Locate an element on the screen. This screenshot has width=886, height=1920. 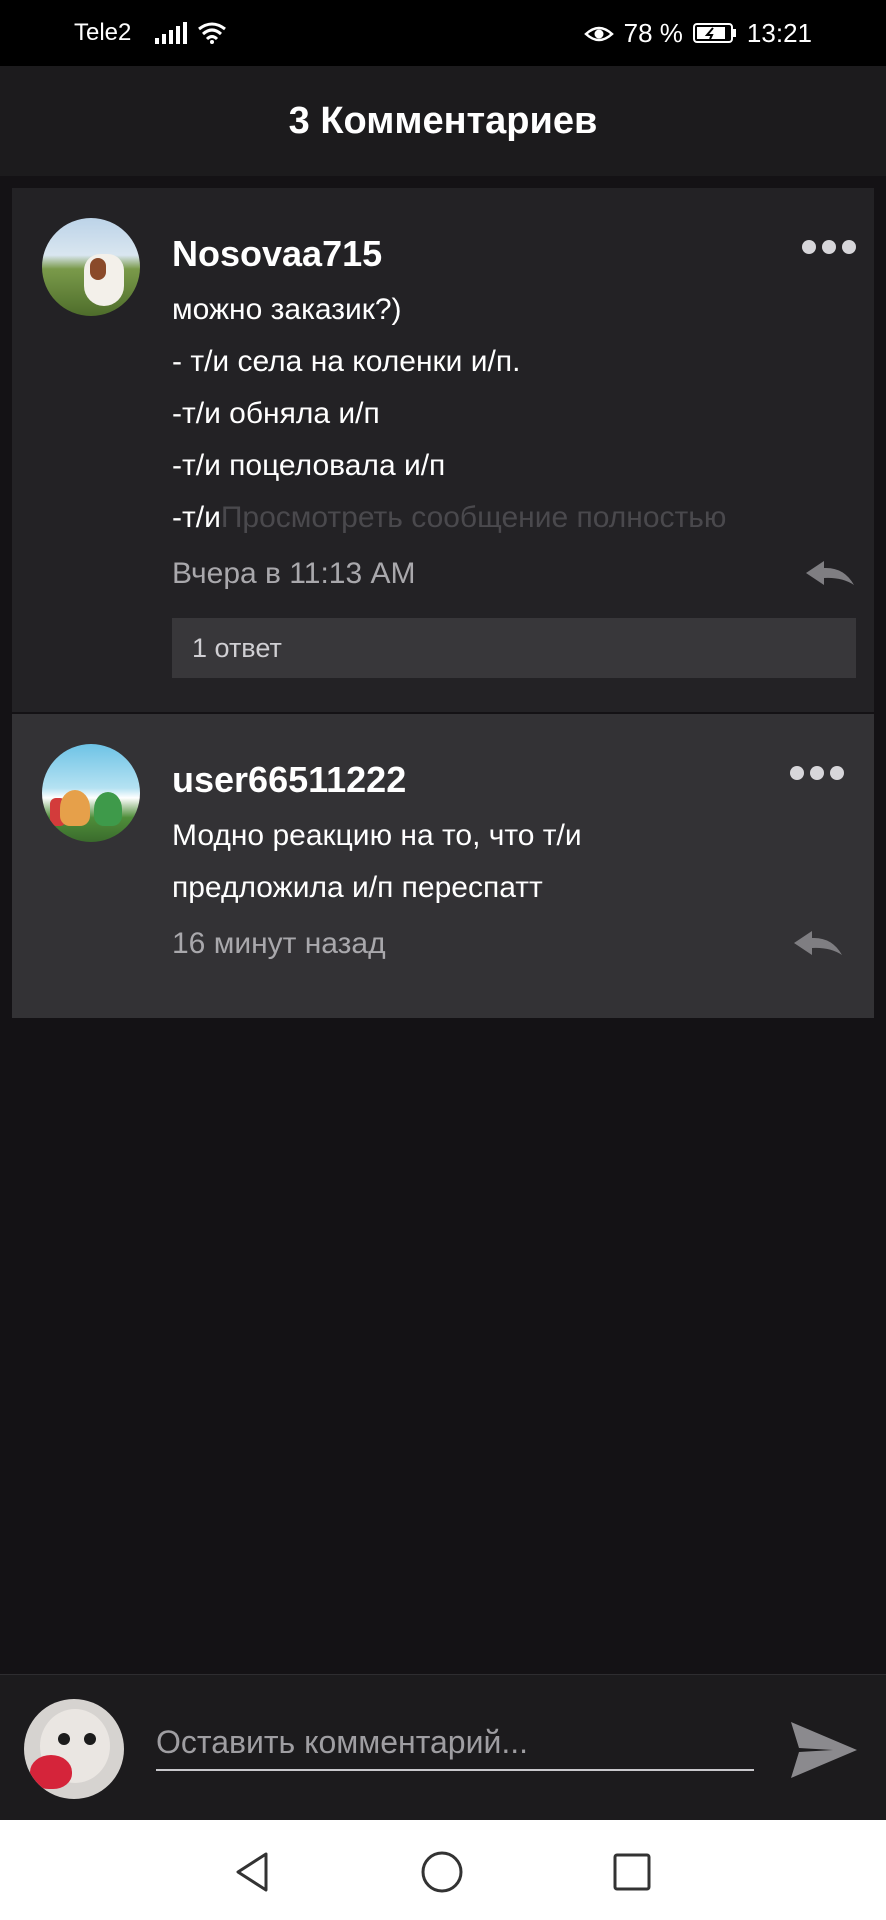
comment-line: Модно реакцию на то, что т/и is located at coordinates (377, 835).